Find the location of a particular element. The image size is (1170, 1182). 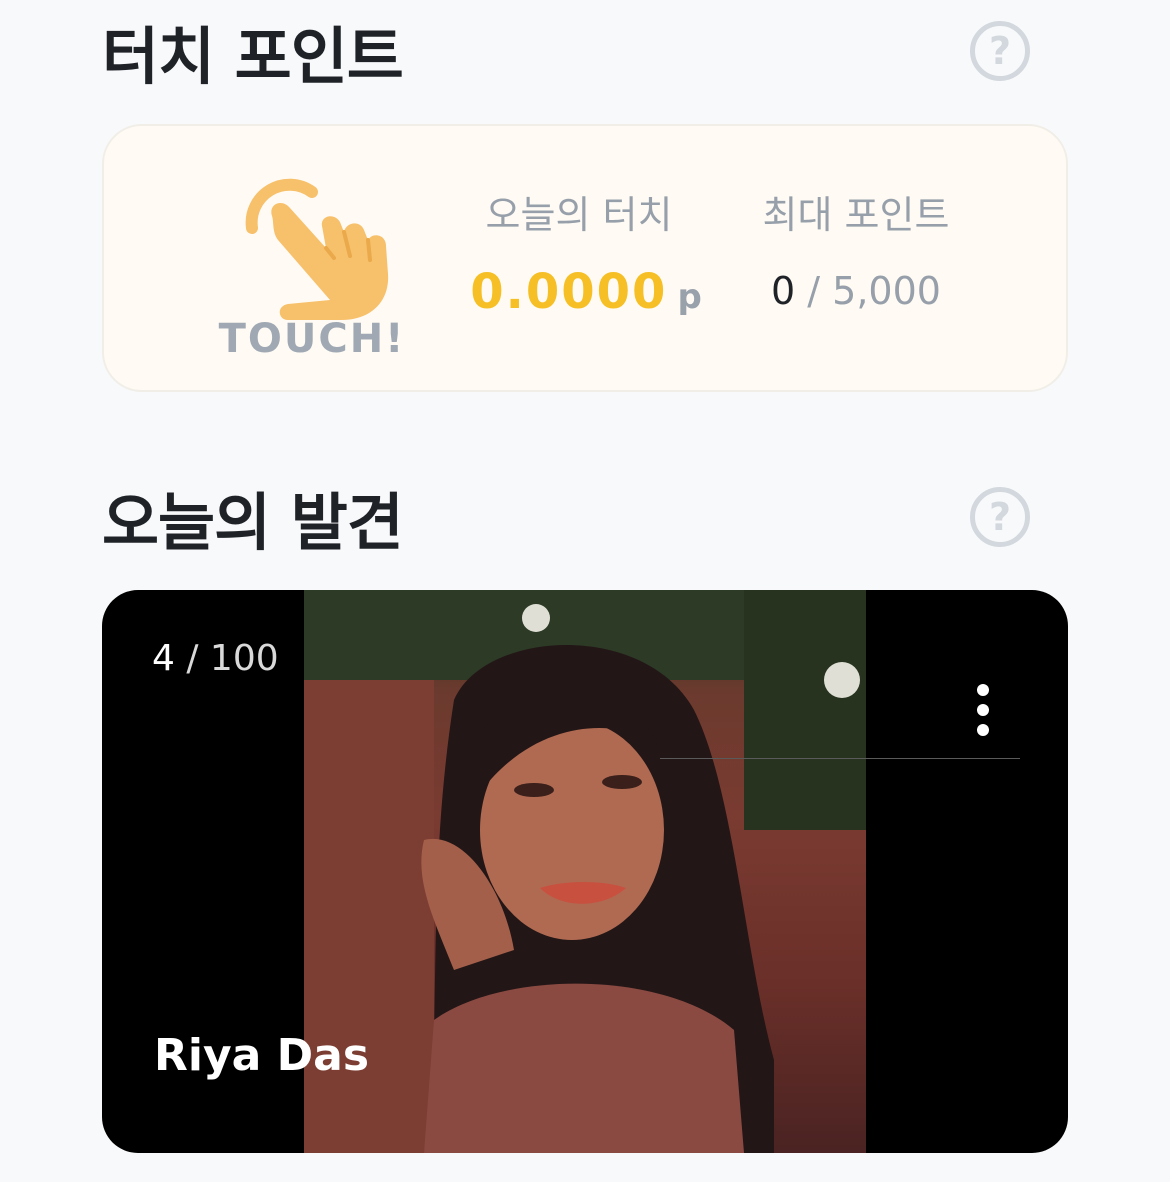

touch-button: TOUCH! is located at coordinates (312, 266).